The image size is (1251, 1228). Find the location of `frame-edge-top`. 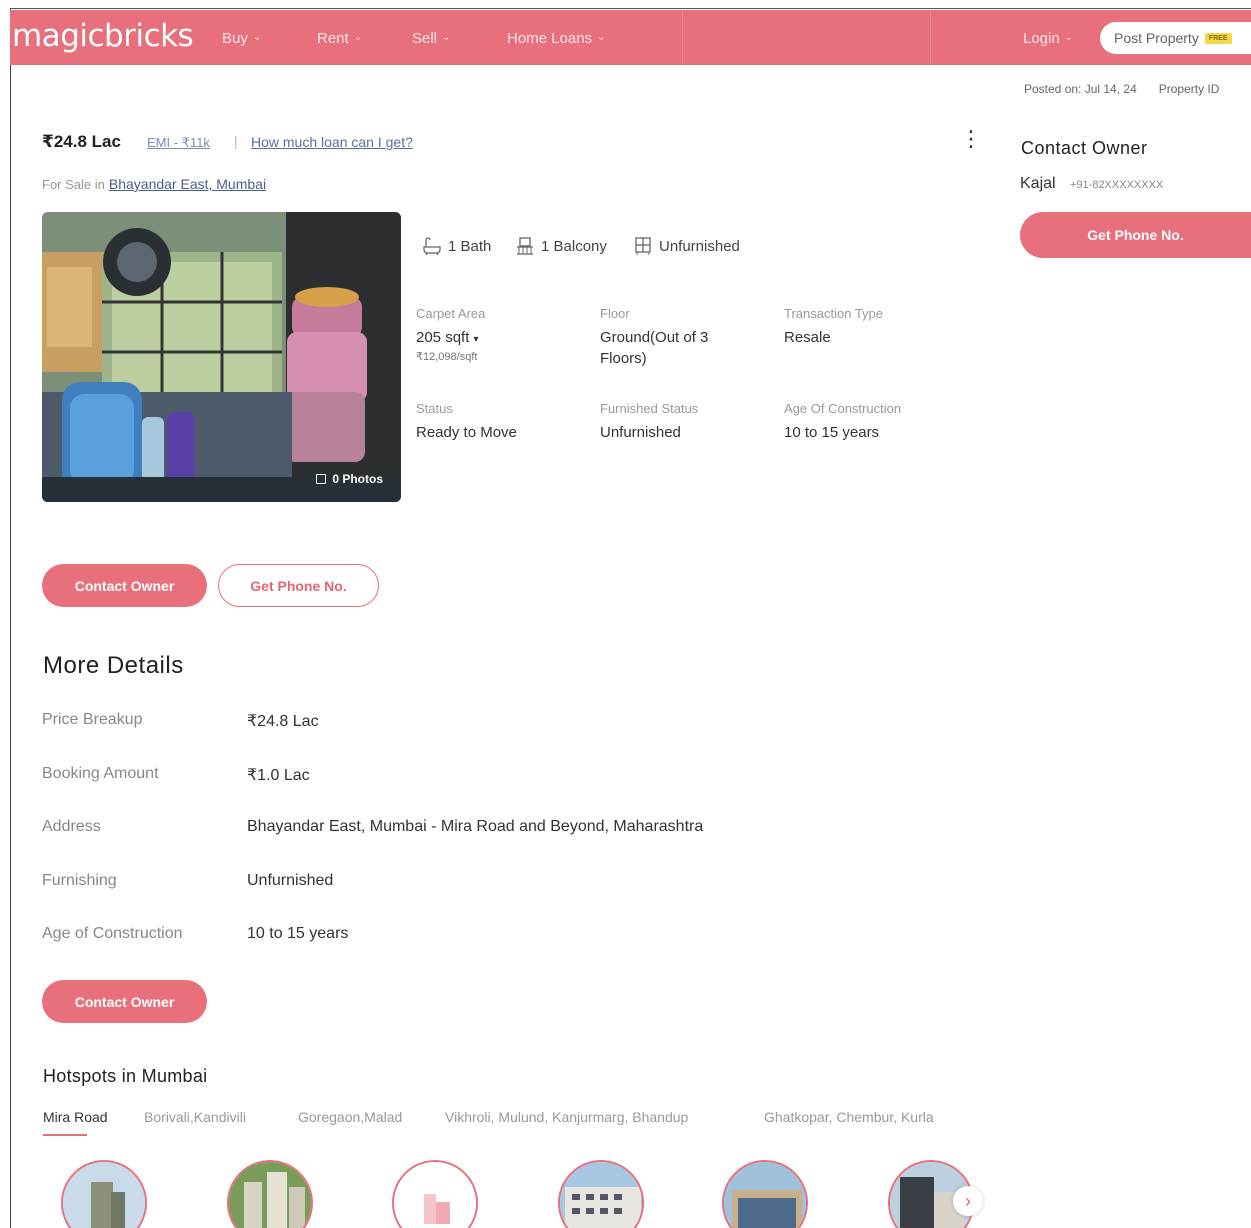

frame-edge-top is located at coordinates (630, 8).